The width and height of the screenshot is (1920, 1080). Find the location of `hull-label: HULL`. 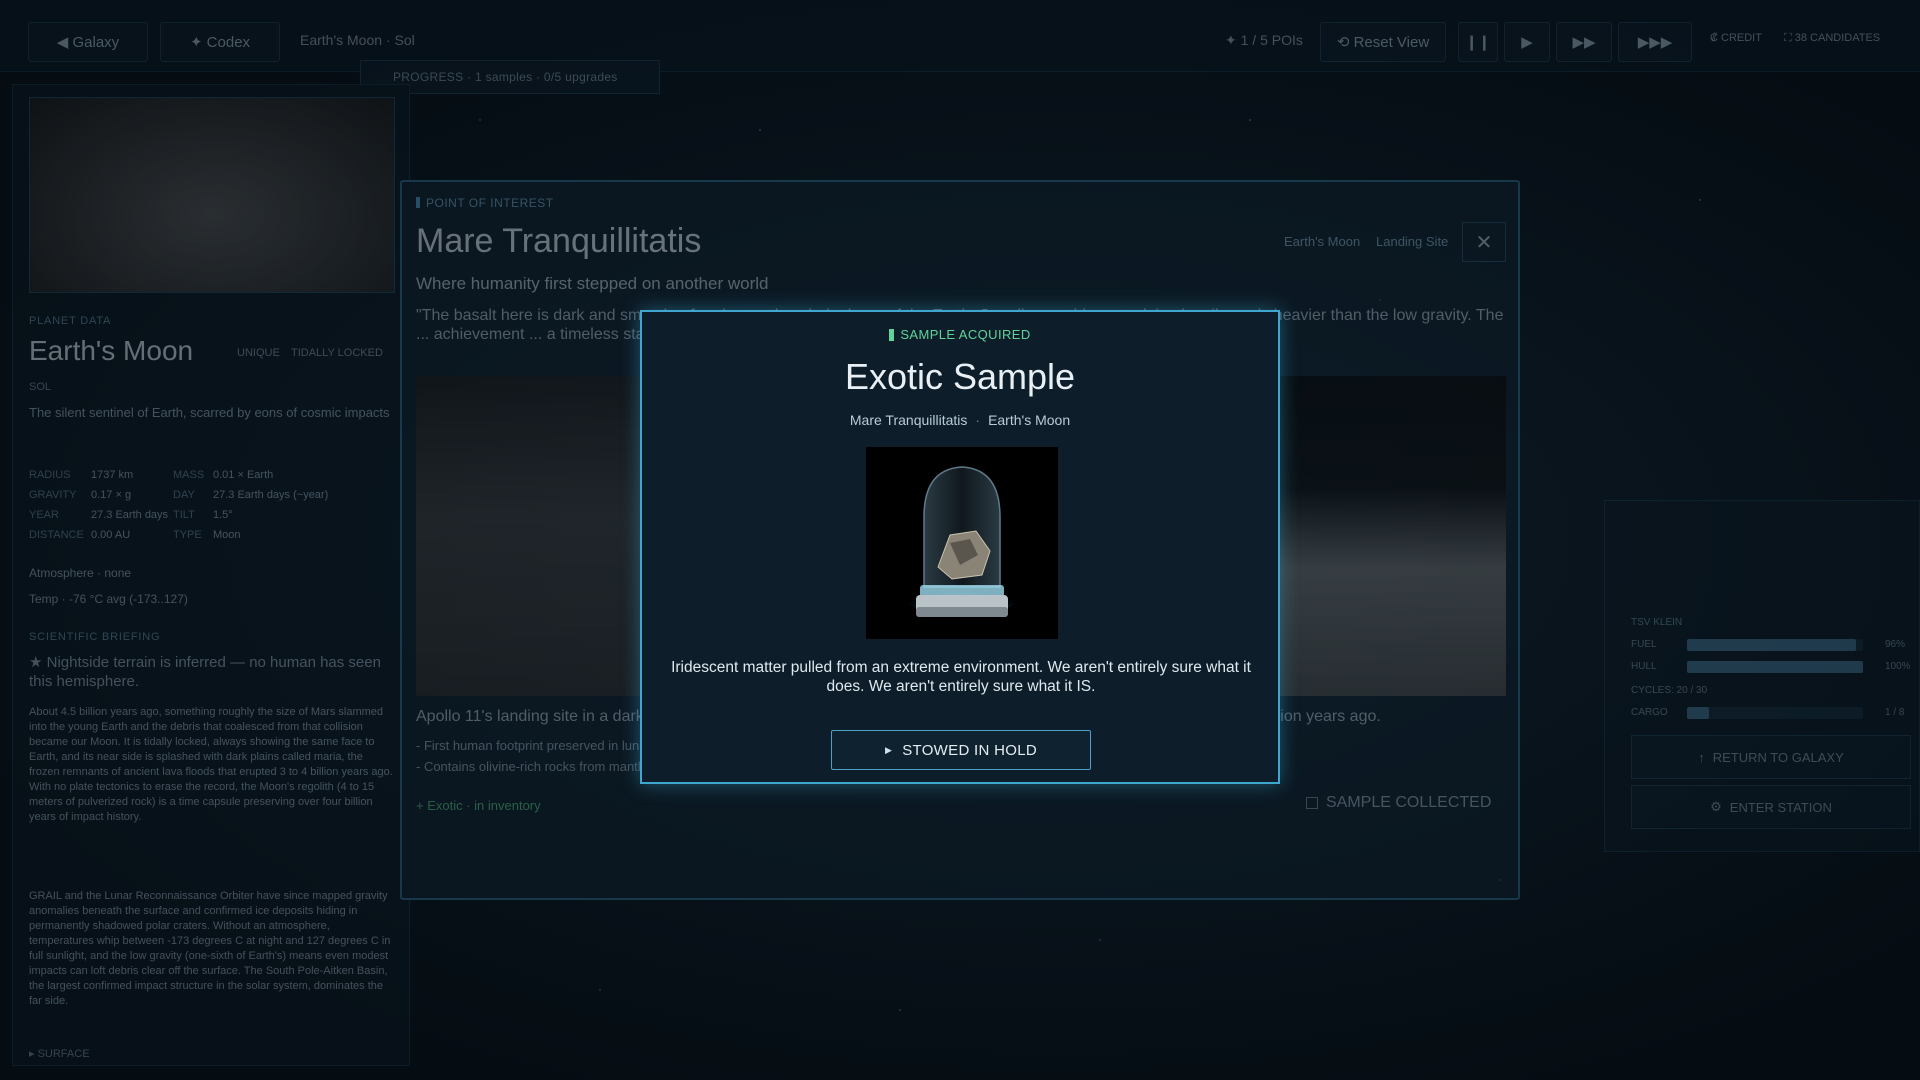

hull-label: HULL is located at coordinates (1644, 666).